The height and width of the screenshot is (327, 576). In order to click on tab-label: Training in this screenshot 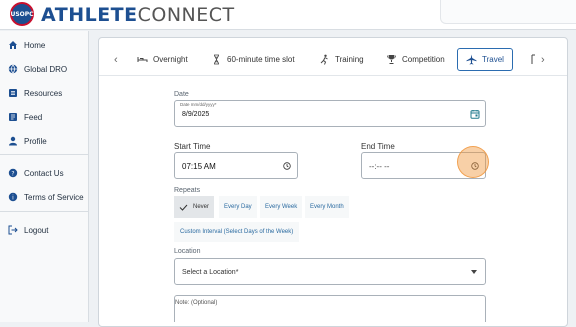, I will do `click(349, 59)`.